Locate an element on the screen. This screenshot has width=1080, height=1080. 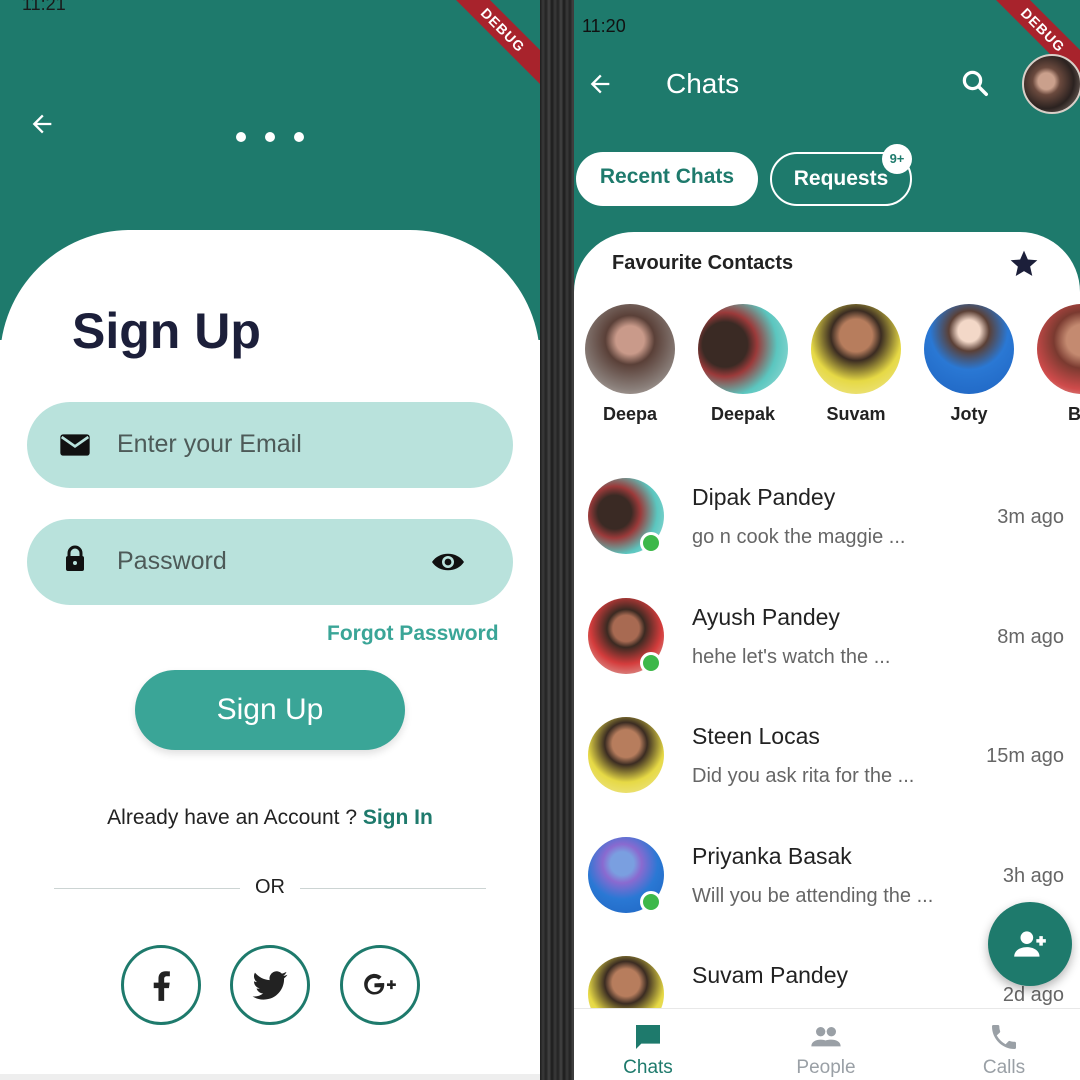
favourite-name: Deepa is located at coordinates (630, 414).